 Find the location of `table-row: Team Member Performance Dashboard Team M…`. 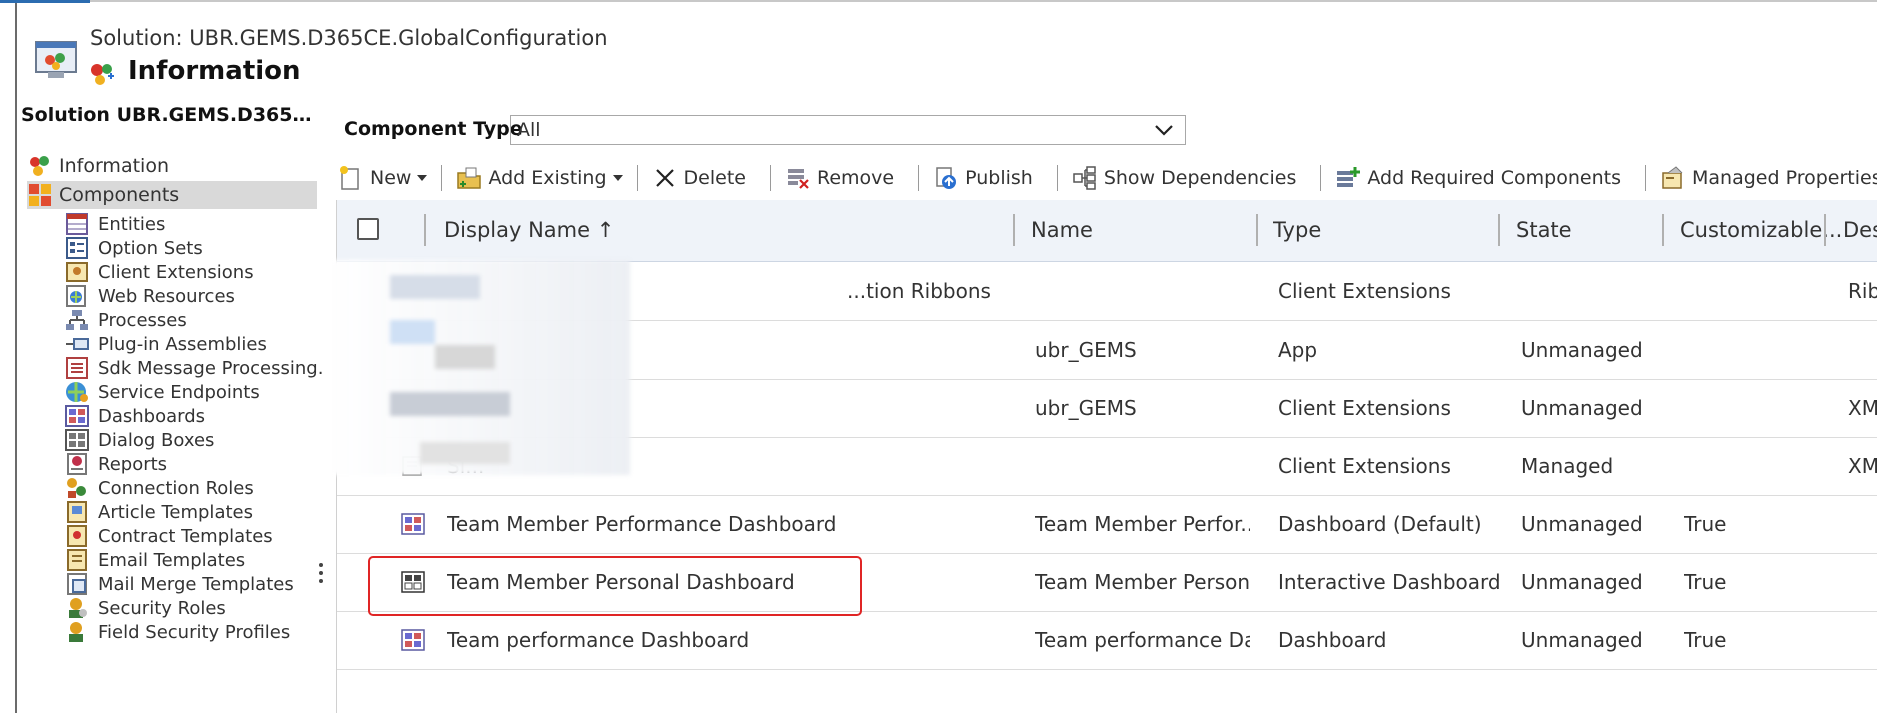

table-row: Team Member Performance Dashboard Team M… is located at coordinates (1107, 524).